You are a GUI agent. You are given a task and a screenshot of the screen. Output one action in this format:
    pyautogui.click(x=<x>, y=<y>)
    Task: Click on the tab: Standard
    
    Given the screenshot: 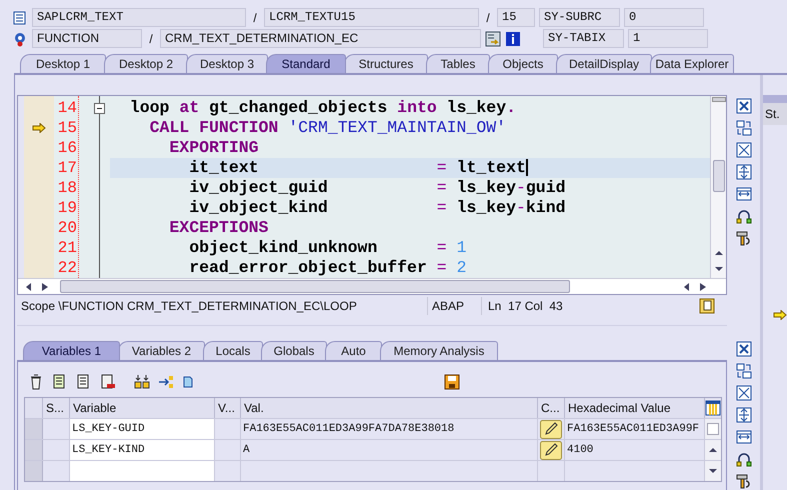 What is the action you would take?
    pyautogui.click(x=306, y=63)
    